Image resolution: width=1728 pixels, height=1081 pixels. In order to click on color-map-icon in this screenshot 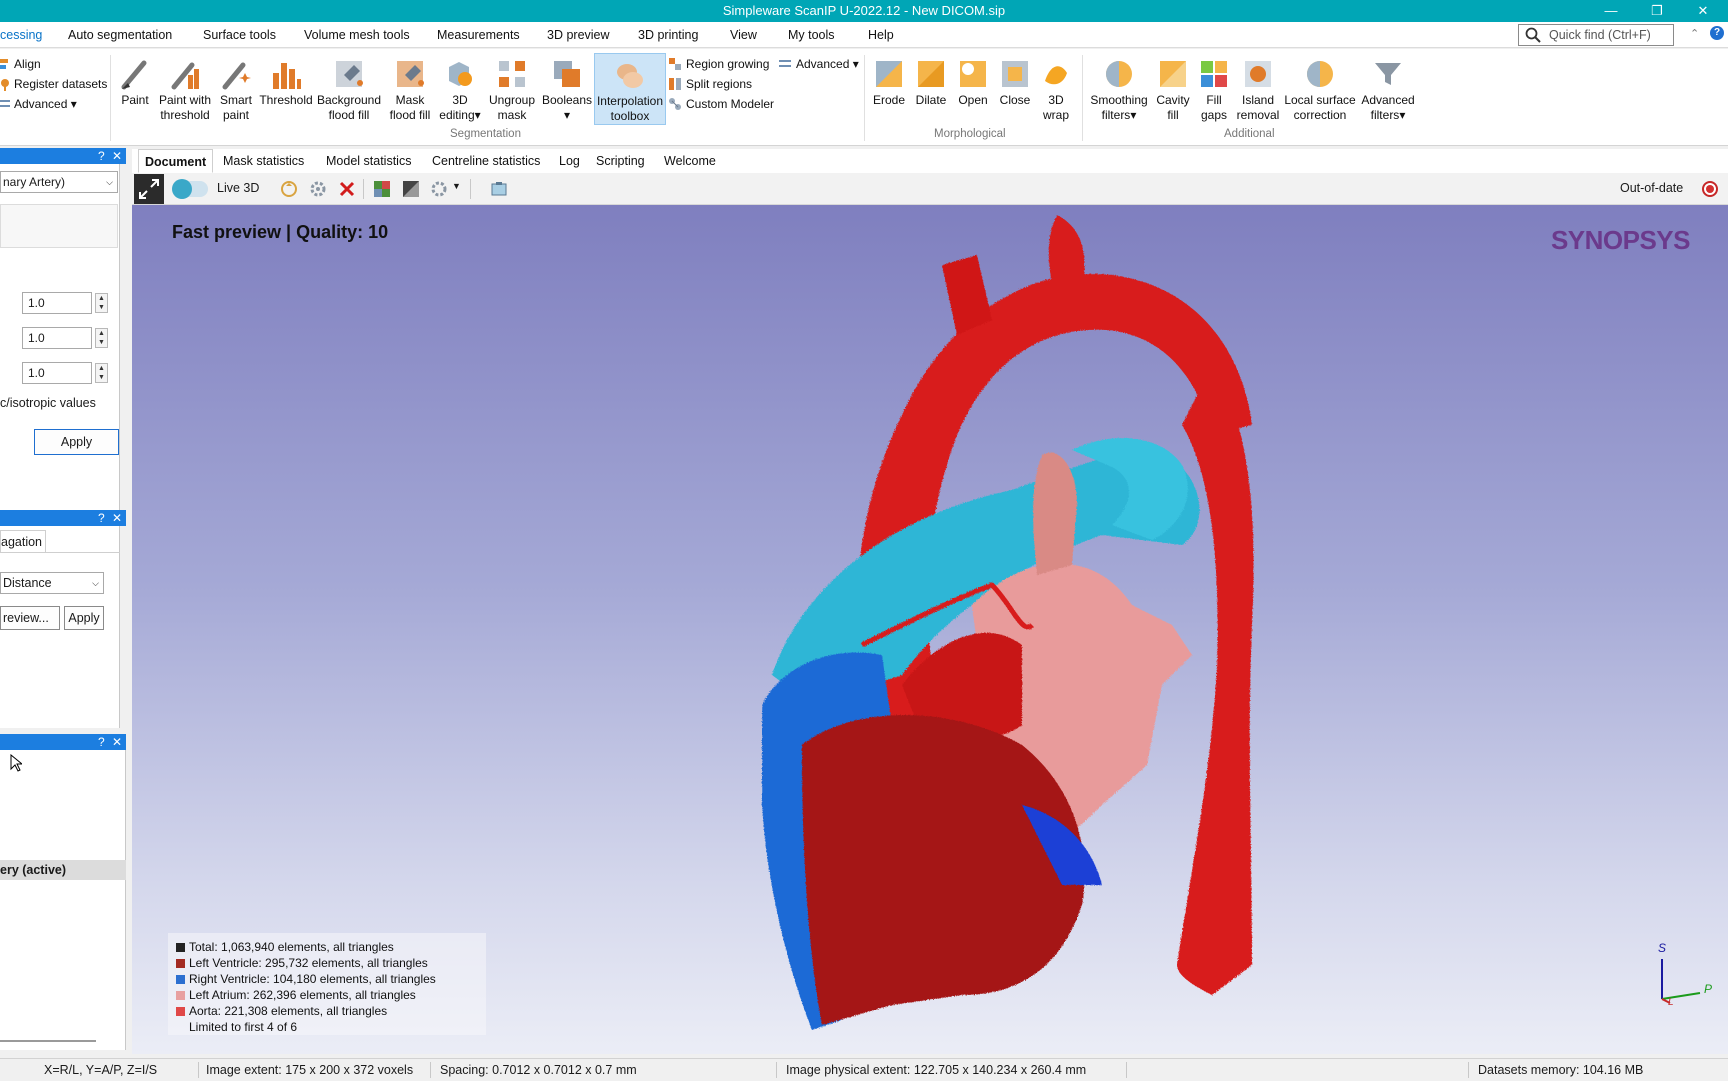, I will do `click(382, 189)`.